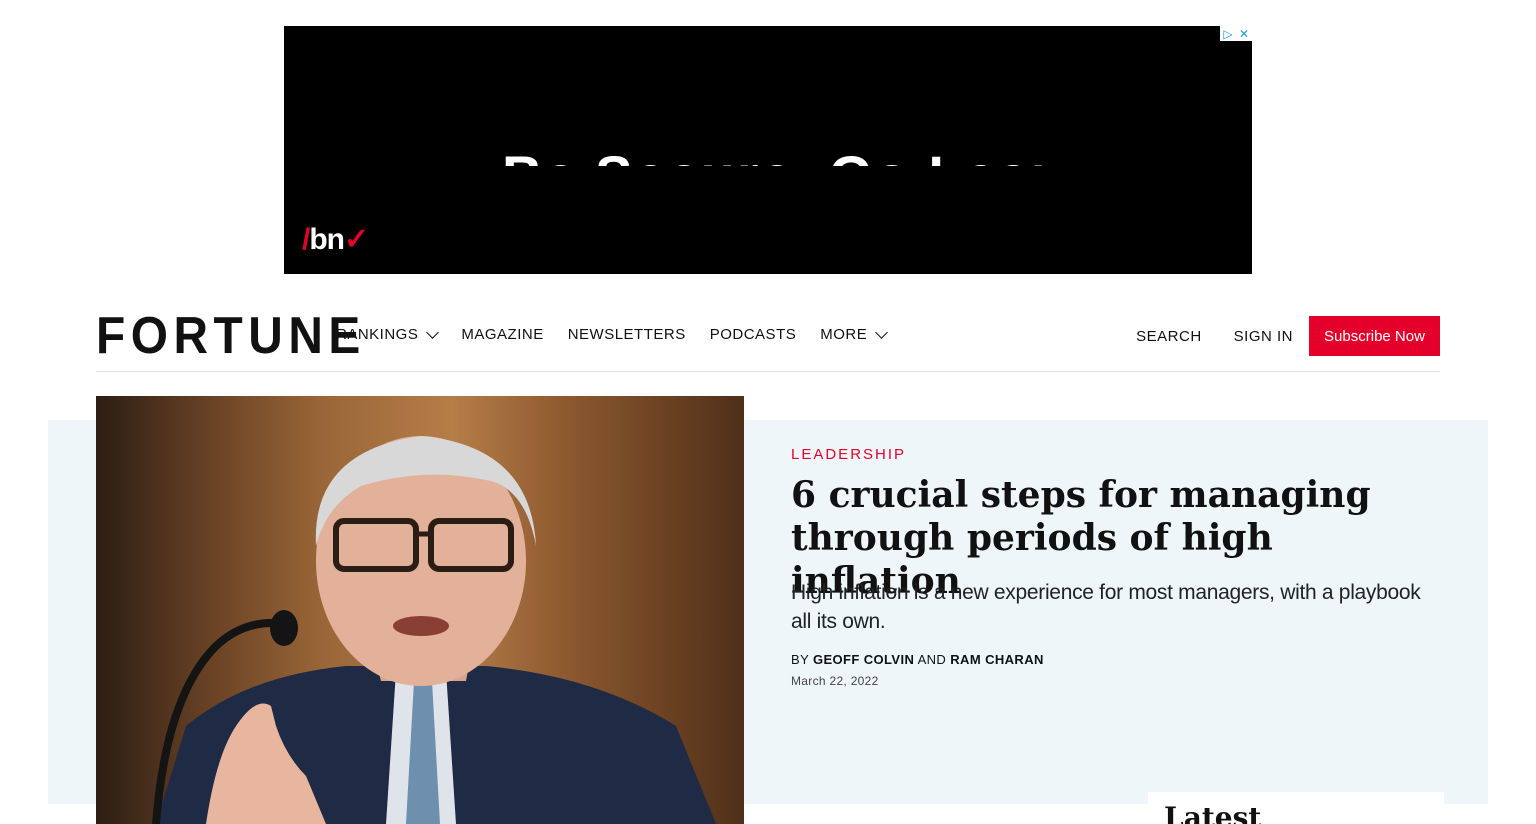 This screenshot has height=824, width=1536. I want to click on header-actions: SEARCH SIGN IN Subscribe Now, so click(1288, 336).